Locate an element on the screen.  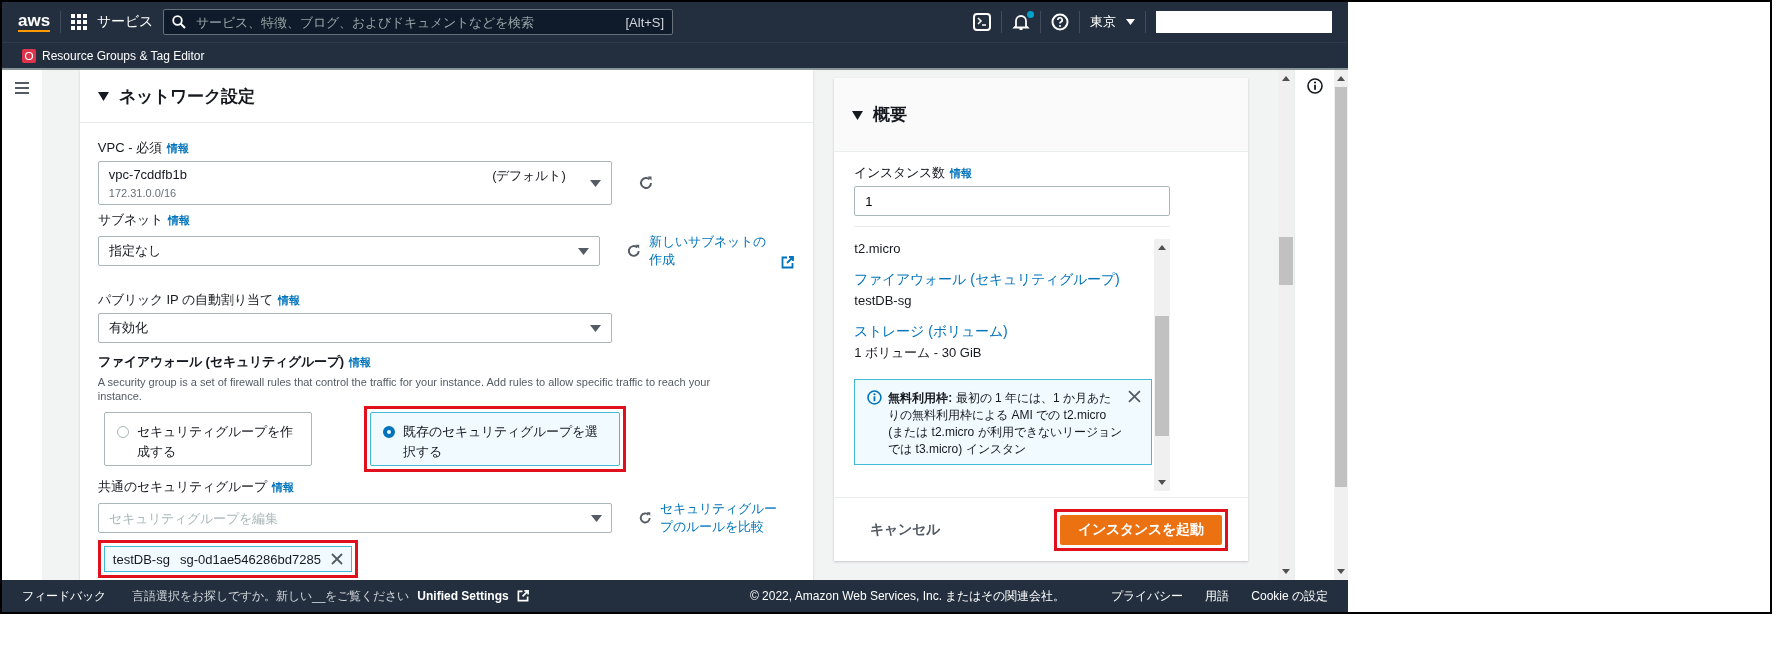
bell-icon is located at coordinates (1021, 22).